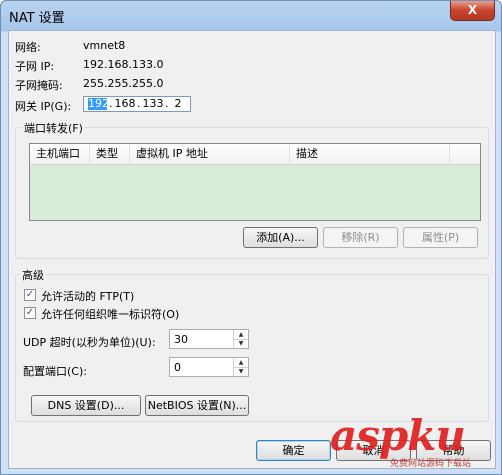 This screenshot has height=475, width=502. What do you see at coordinates (251, 15) in the screenshot?
I see `title-bar: NAT 设置 X` at bounding box center [251, 15].